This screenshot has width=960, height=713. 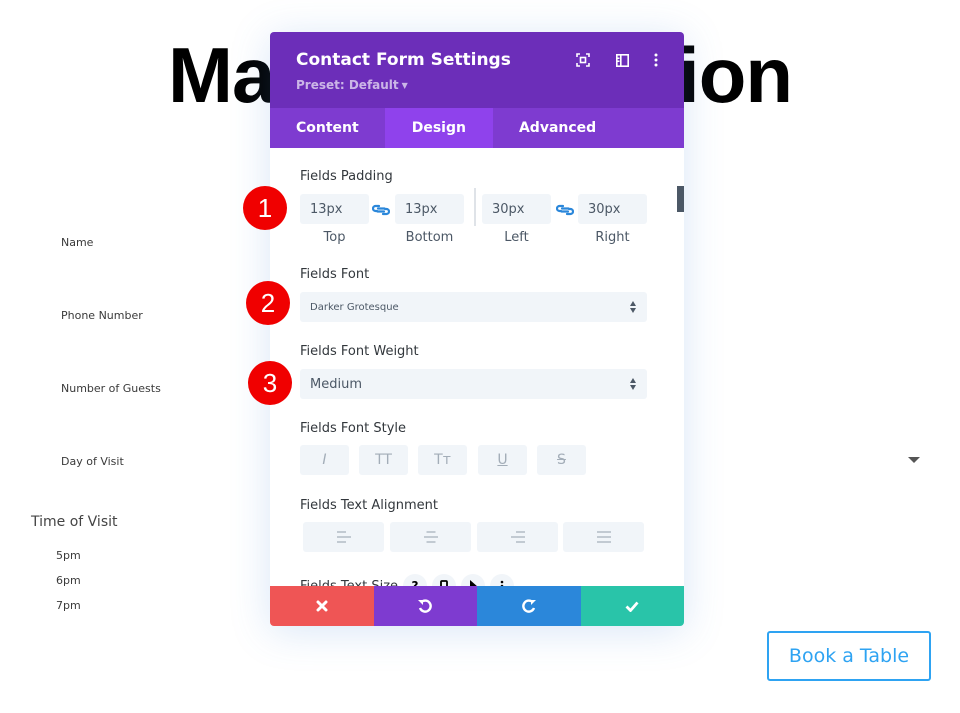 What do you see at coordinates (612, 237) in the screenshot?
I see `padding-right-label: Right` at bounding box center [612, 237].